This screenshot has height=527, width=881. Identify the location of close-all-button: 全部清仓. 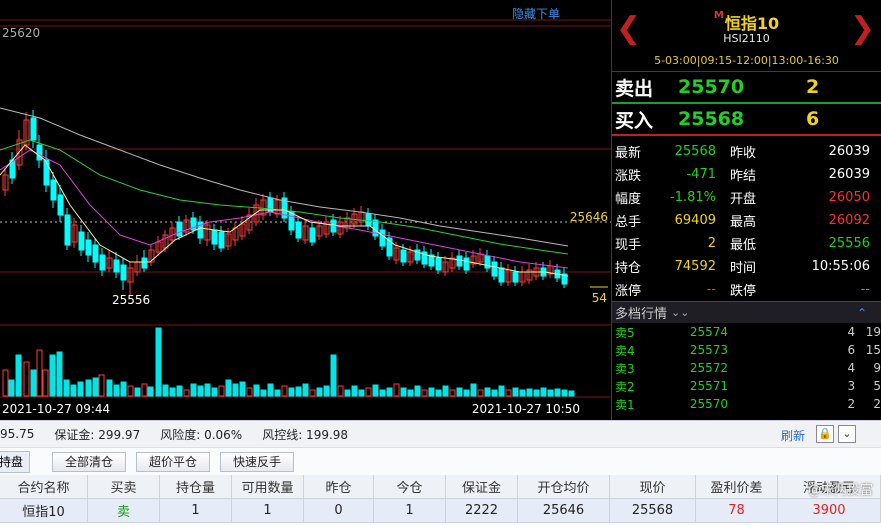
(89, 461).